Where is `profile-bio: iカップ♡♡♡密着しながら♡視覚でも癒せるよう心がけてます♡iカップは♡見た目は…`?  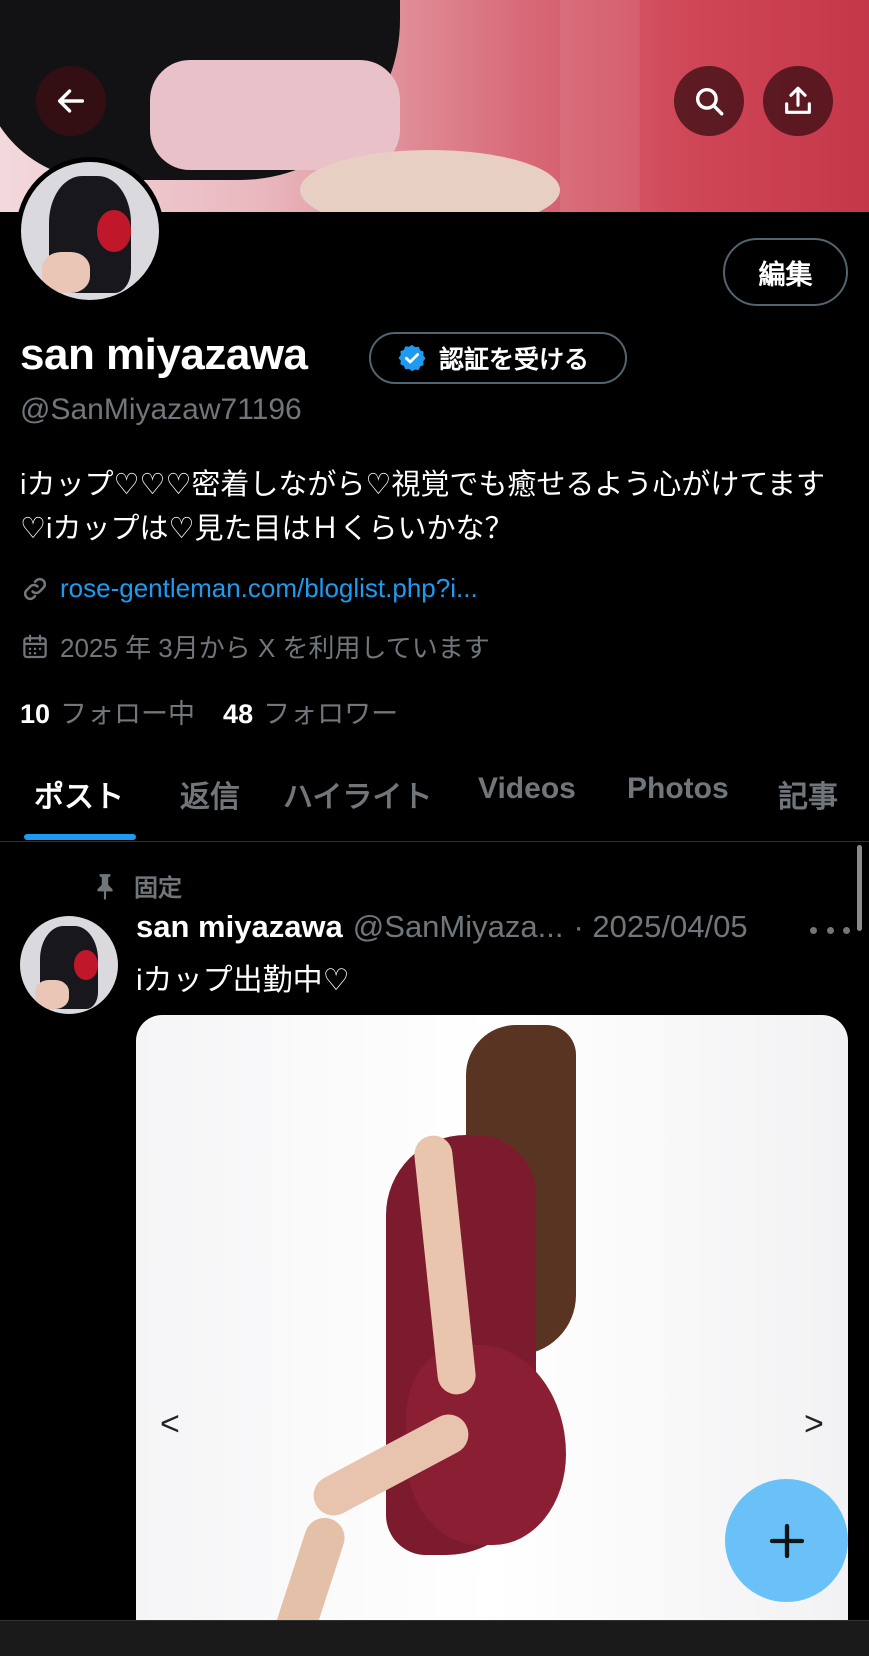
profile-bio: iカップ♡♡♡密着しながら♡視覚でも癒せるよう心がけてます♡iカップは♡見た目は… is located at coordinates (422, 507).